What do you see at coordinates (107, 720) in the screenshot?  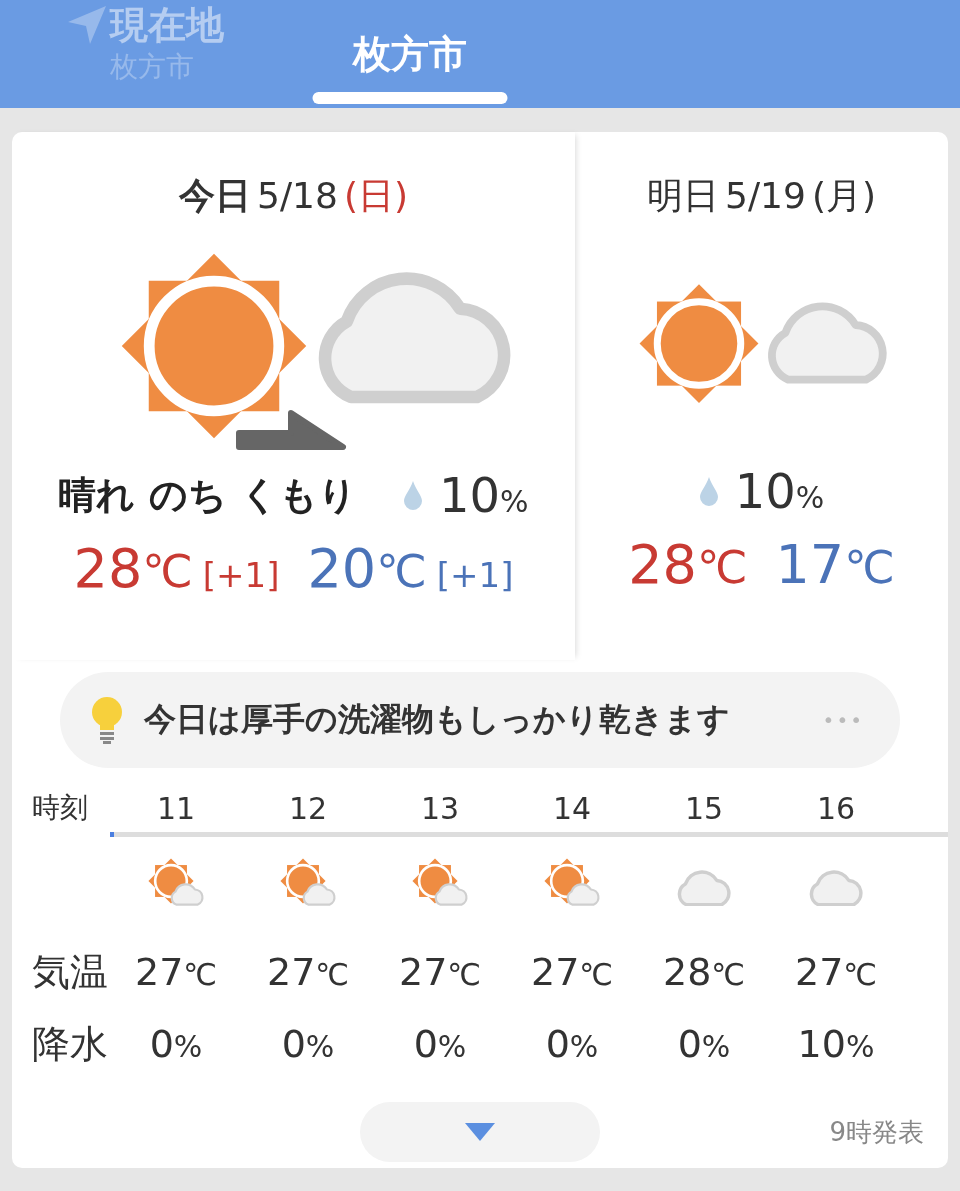 I see `lightbulb-icon` at bounding box center [107, 720].